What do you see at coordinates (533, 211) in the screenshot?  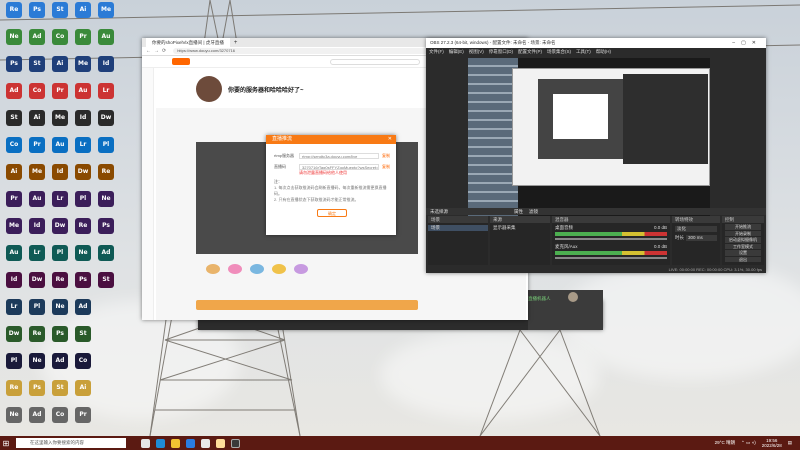 I see `filters-button: 滤镜` at bounding box center [533, 211].